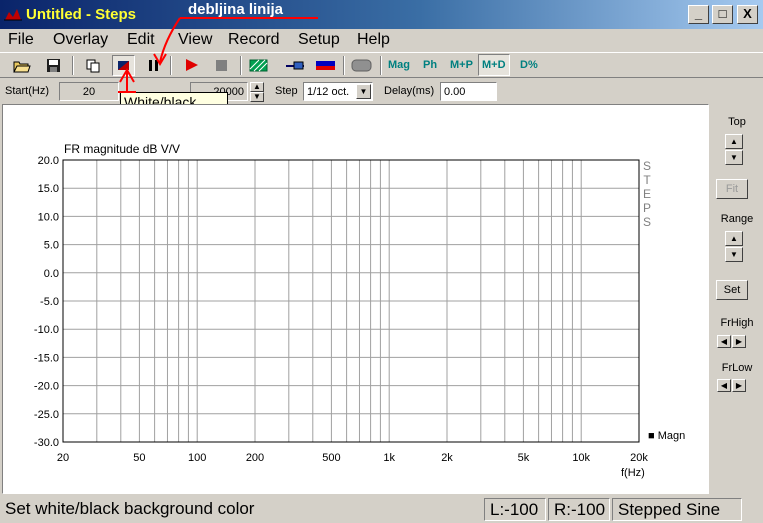  Describe the element at coordinates (48, 217) in the screenshot. I see `y-tick-label: 10.0` at that location.